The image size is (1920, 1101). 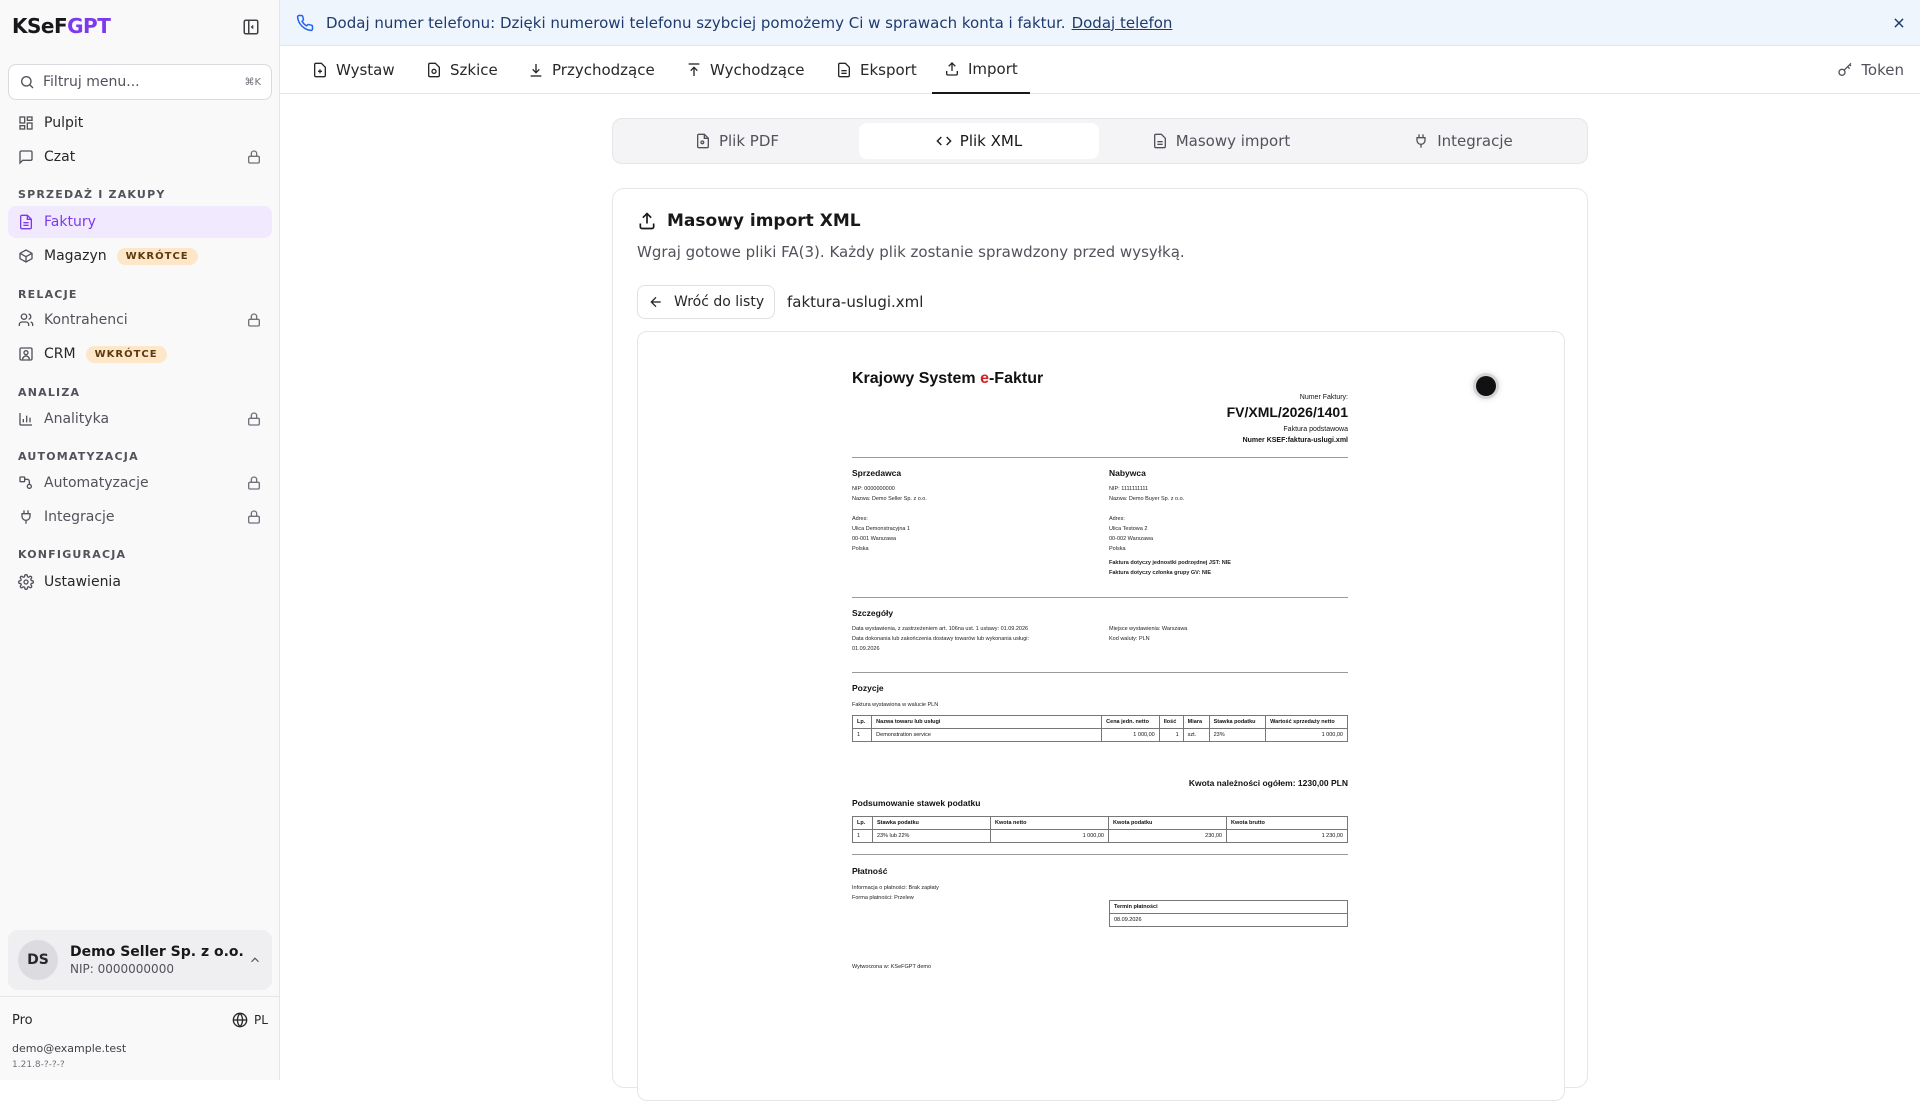 I want to click on subtab-pdf: Plik PDF, so click(x=737, y=141).